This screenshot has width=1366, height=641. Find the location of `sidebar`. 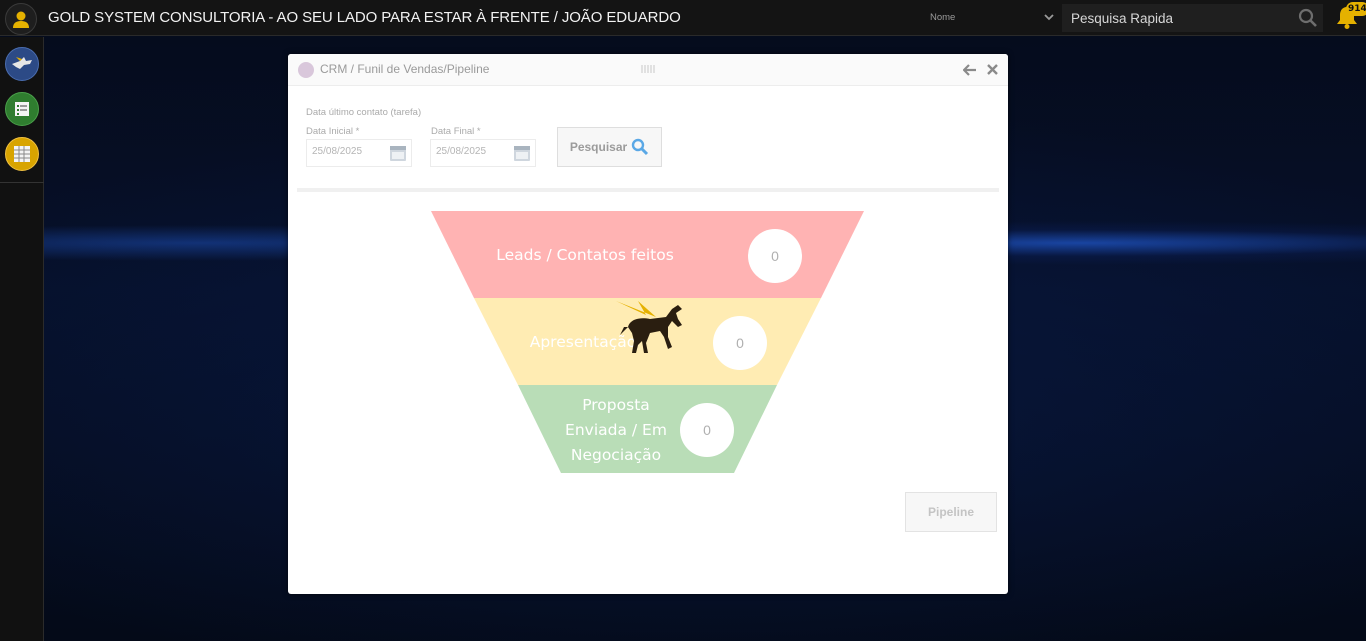

sidebar is located at coordinates (22, 339).